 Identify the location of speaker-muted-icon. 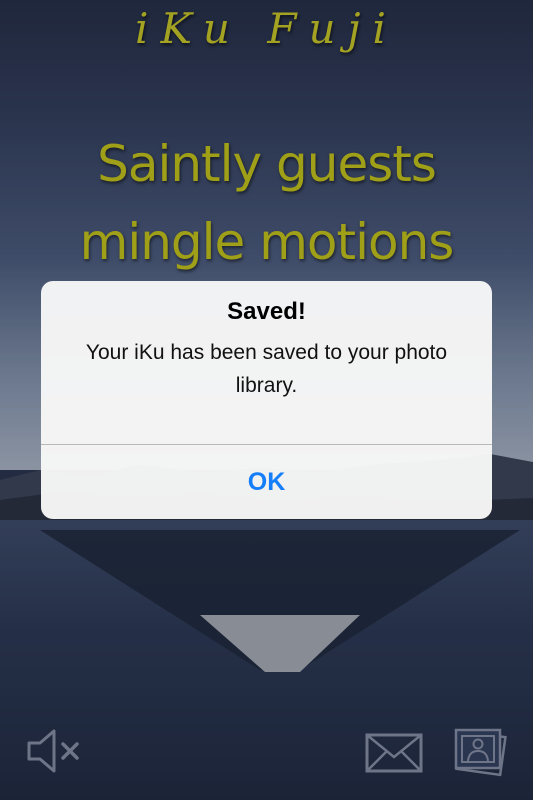
(54, 751).